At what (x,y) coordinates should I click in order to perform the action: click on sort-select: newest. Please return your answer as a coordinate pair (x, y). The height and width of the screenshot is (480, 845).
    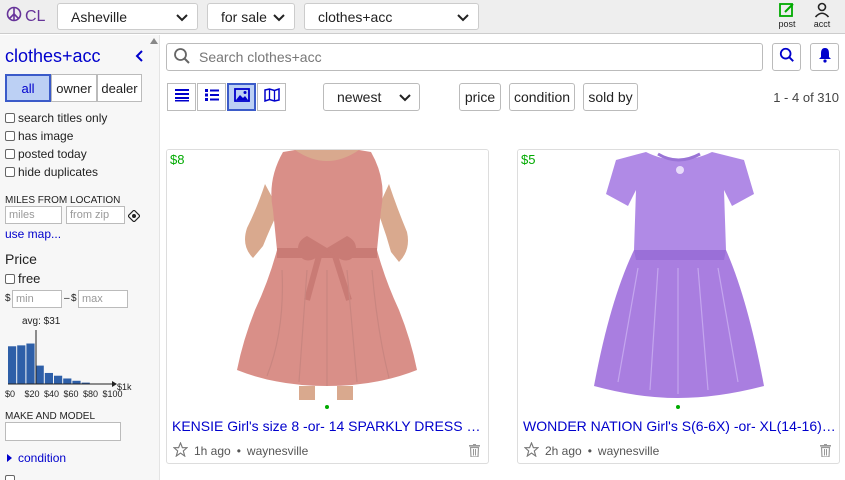
    Looking at the image, I should click on (371, 97).